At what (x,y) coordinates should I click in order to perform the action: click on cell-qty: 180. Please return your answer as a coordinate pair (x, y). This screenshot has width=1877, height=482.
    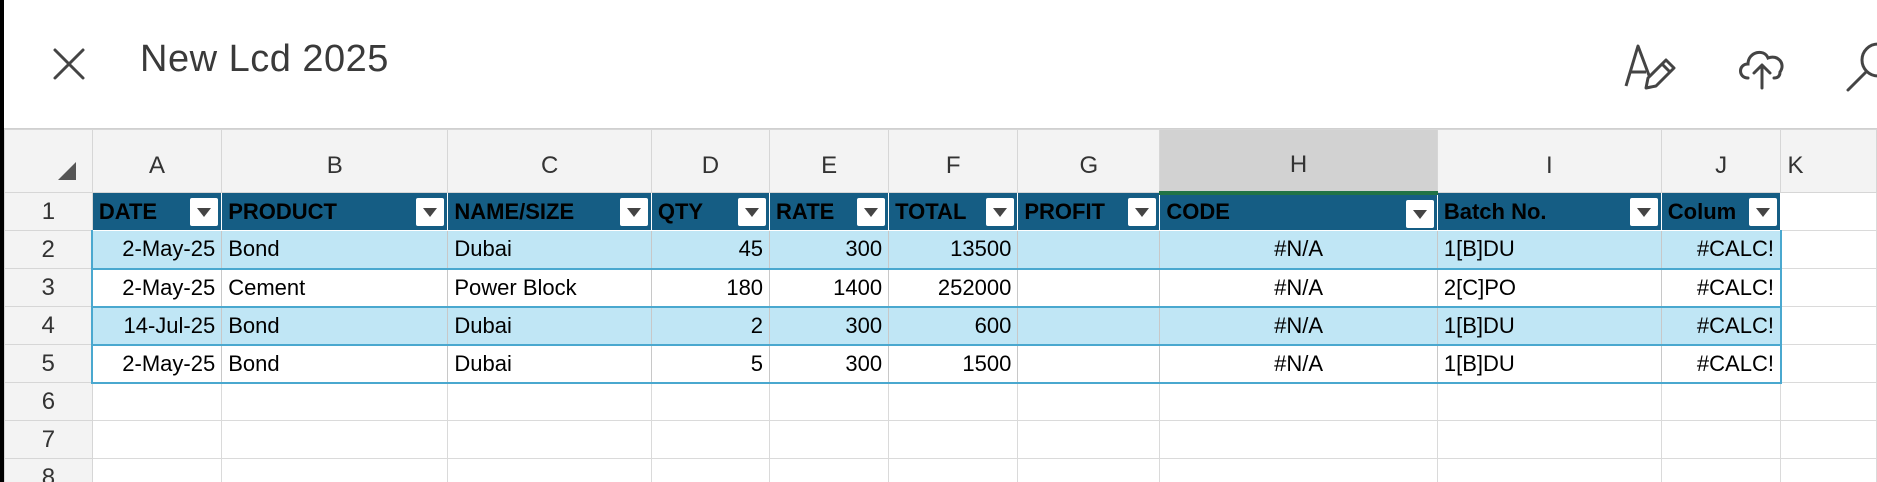
    Looking at the image, I should click on (710, 288).